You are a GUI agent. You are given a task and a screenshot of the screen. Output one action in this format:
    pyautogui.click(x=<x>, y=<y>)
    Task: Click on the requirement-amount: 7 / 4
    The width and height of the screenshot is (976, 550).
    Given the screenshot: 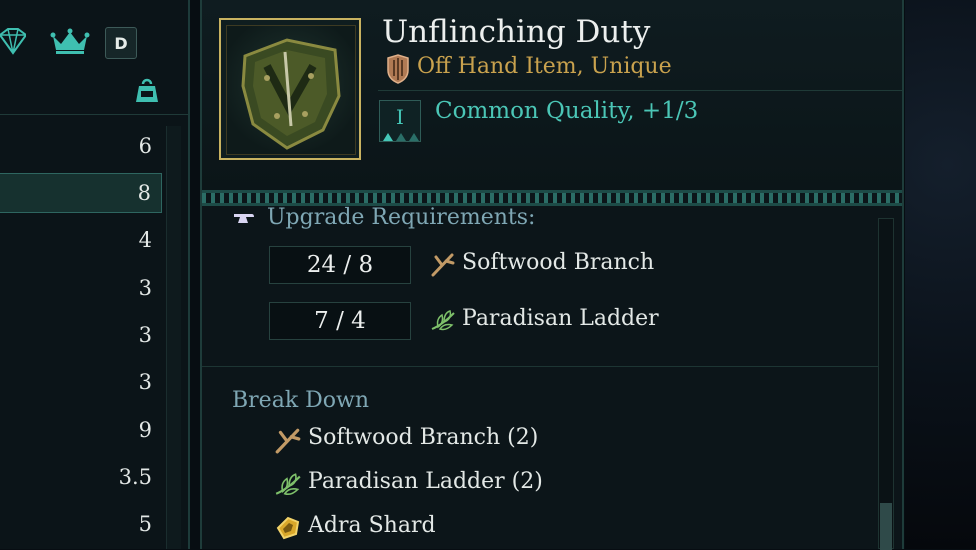 What is the action you would take?
    pyautogui.click(x=340, y=321)
    